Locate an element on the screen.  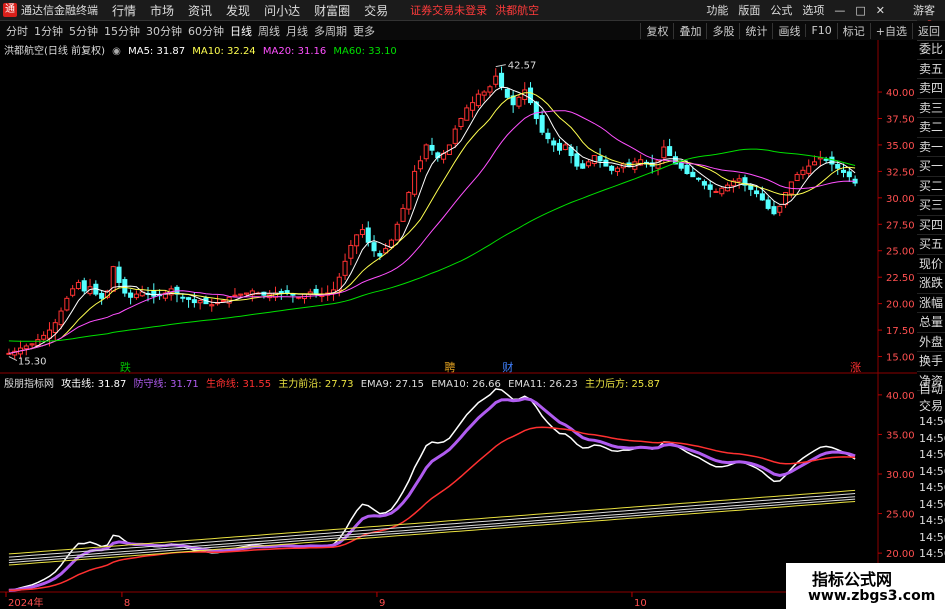
menu-trade: 交易 is located at coordinates (376, 10).